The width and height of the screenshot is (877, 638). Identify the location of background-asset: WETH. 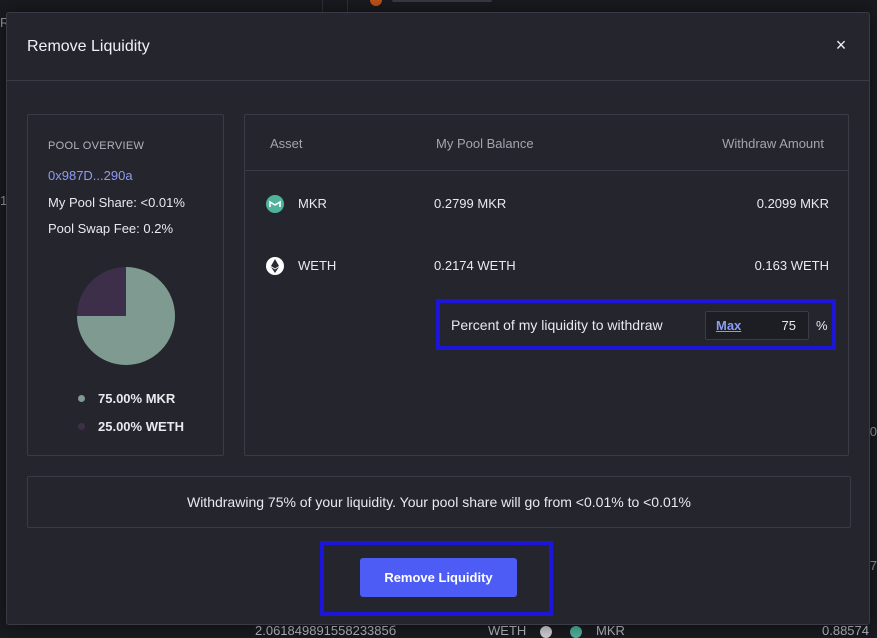
(507, 630).